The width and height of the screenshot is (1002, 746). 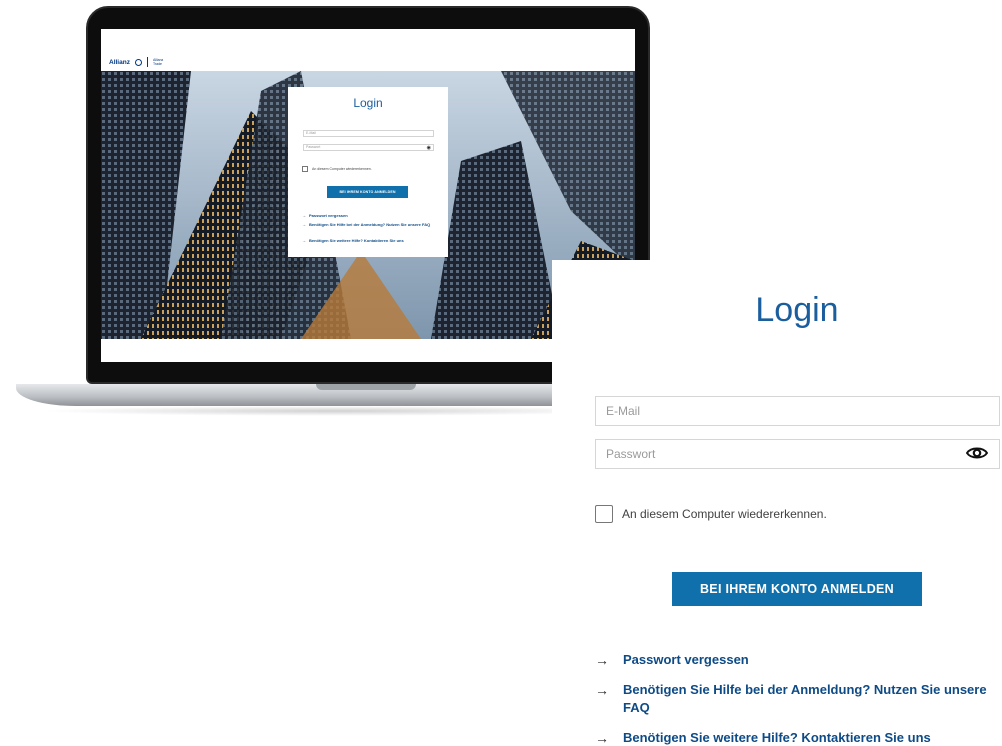 I want to click on allianz-logo: Allianz, so click(x=119, y=62).